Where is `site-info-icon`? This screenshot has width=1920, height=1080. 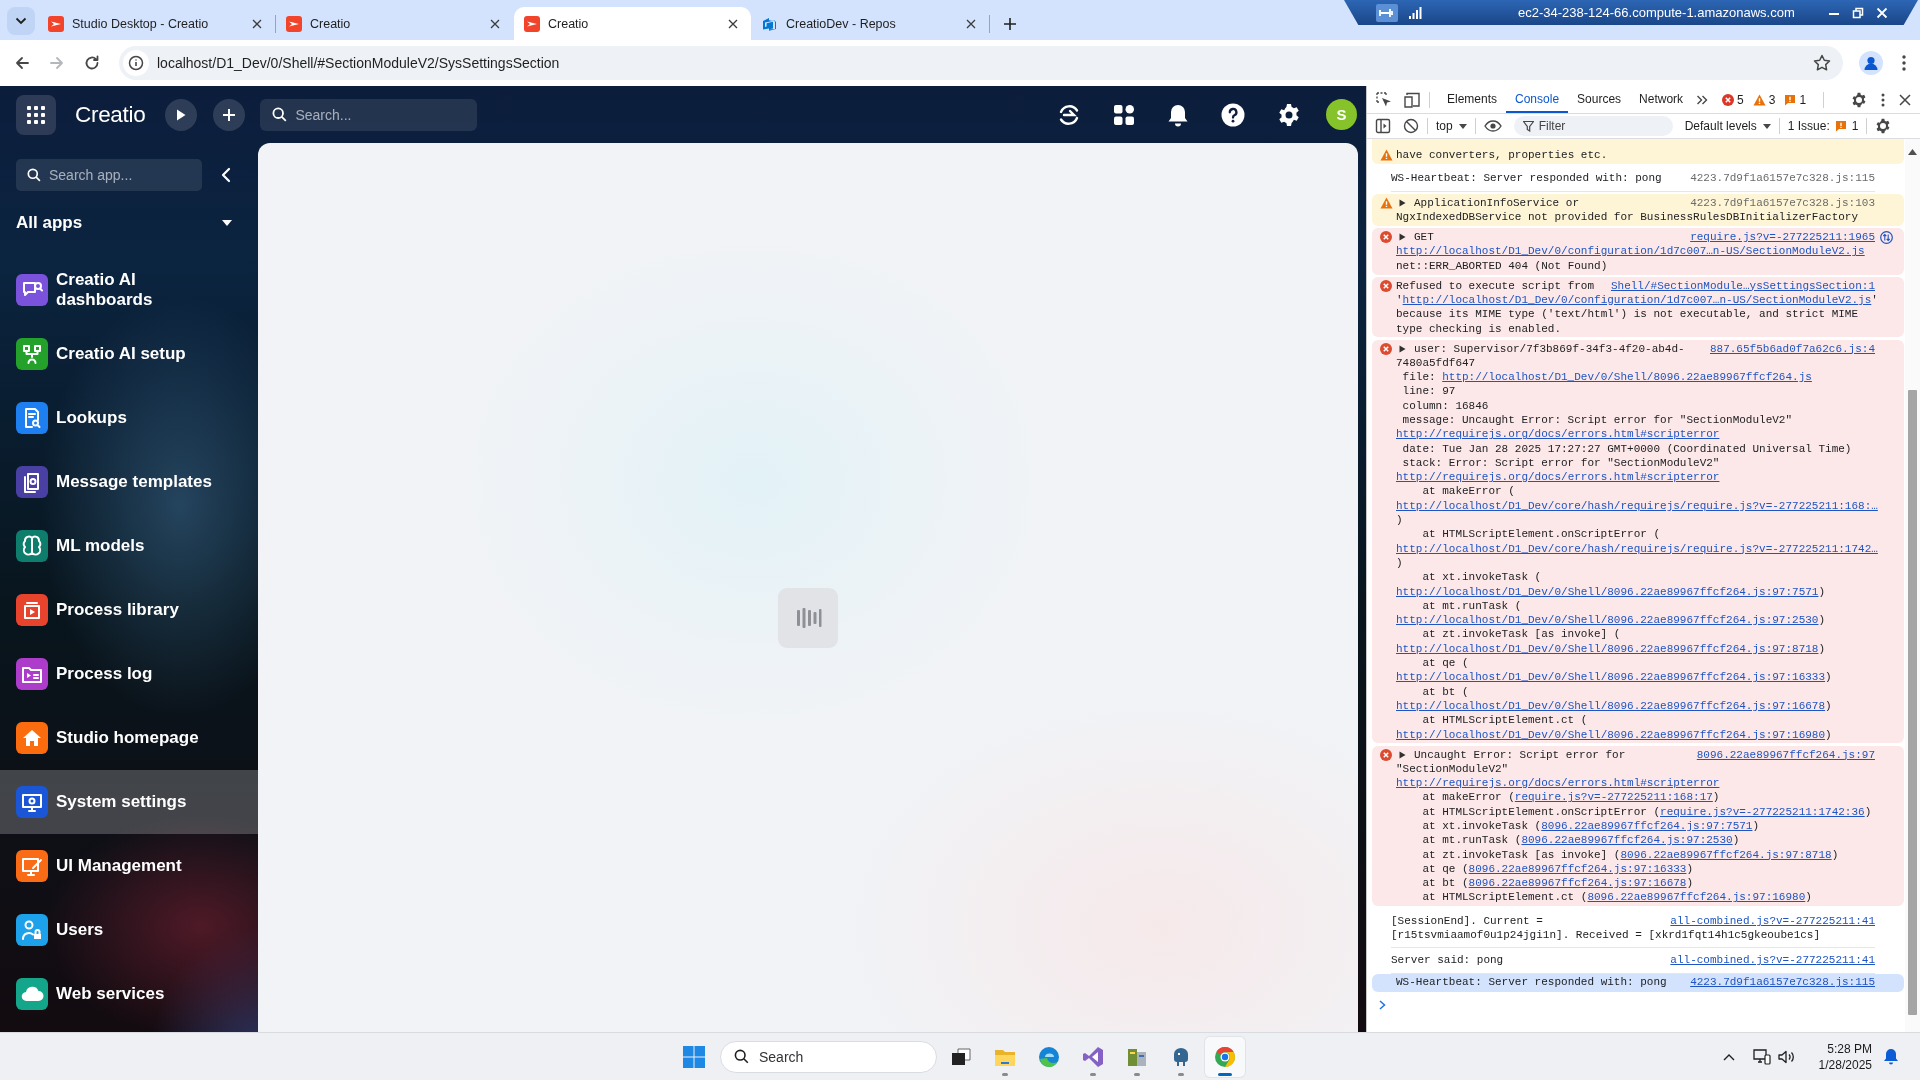
site-info-icon is located at coordinates (136, 63).